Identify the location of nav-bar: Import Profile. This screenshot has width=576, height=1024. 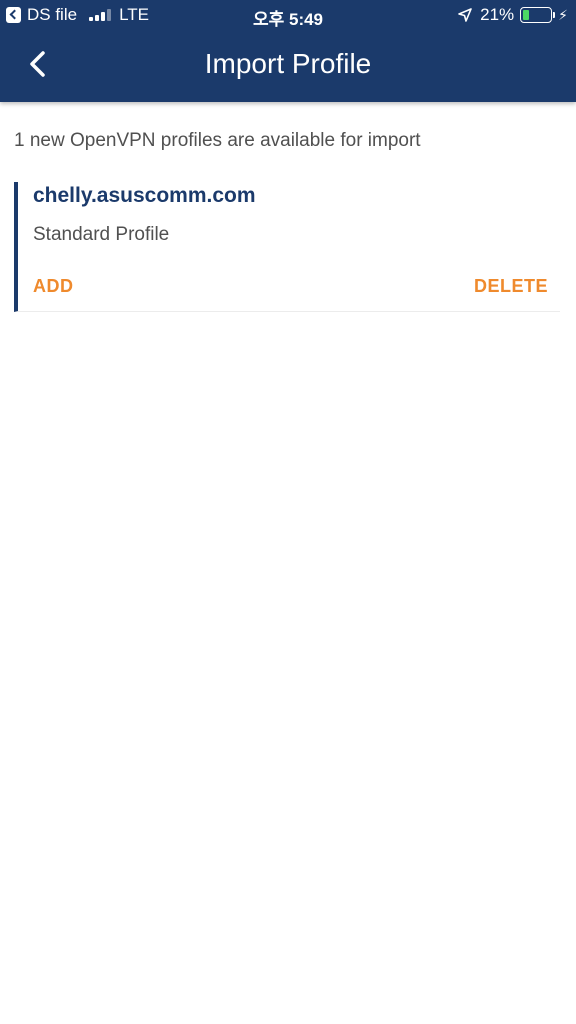
(288, 66).